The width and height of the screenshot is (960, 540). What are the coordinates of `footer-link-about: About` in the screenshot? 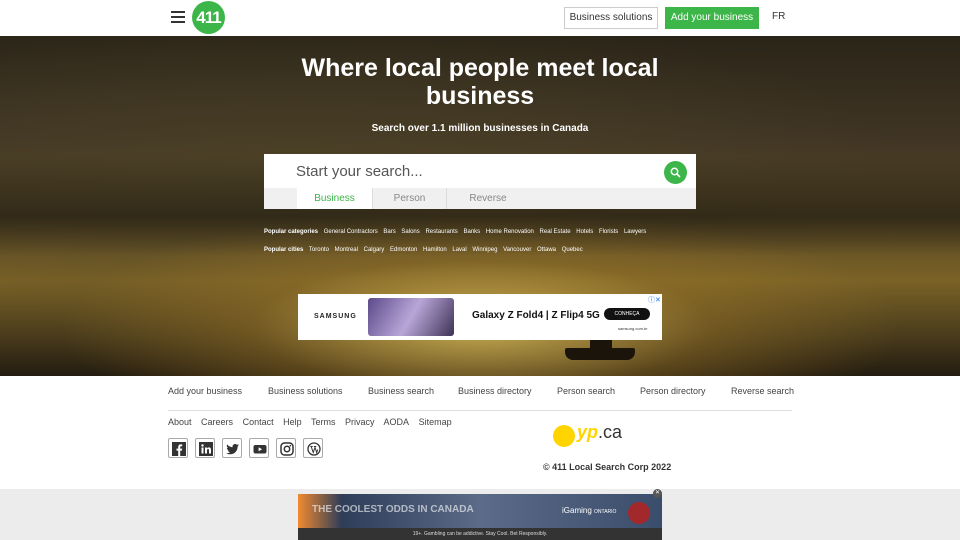 It's located at (180, 422).